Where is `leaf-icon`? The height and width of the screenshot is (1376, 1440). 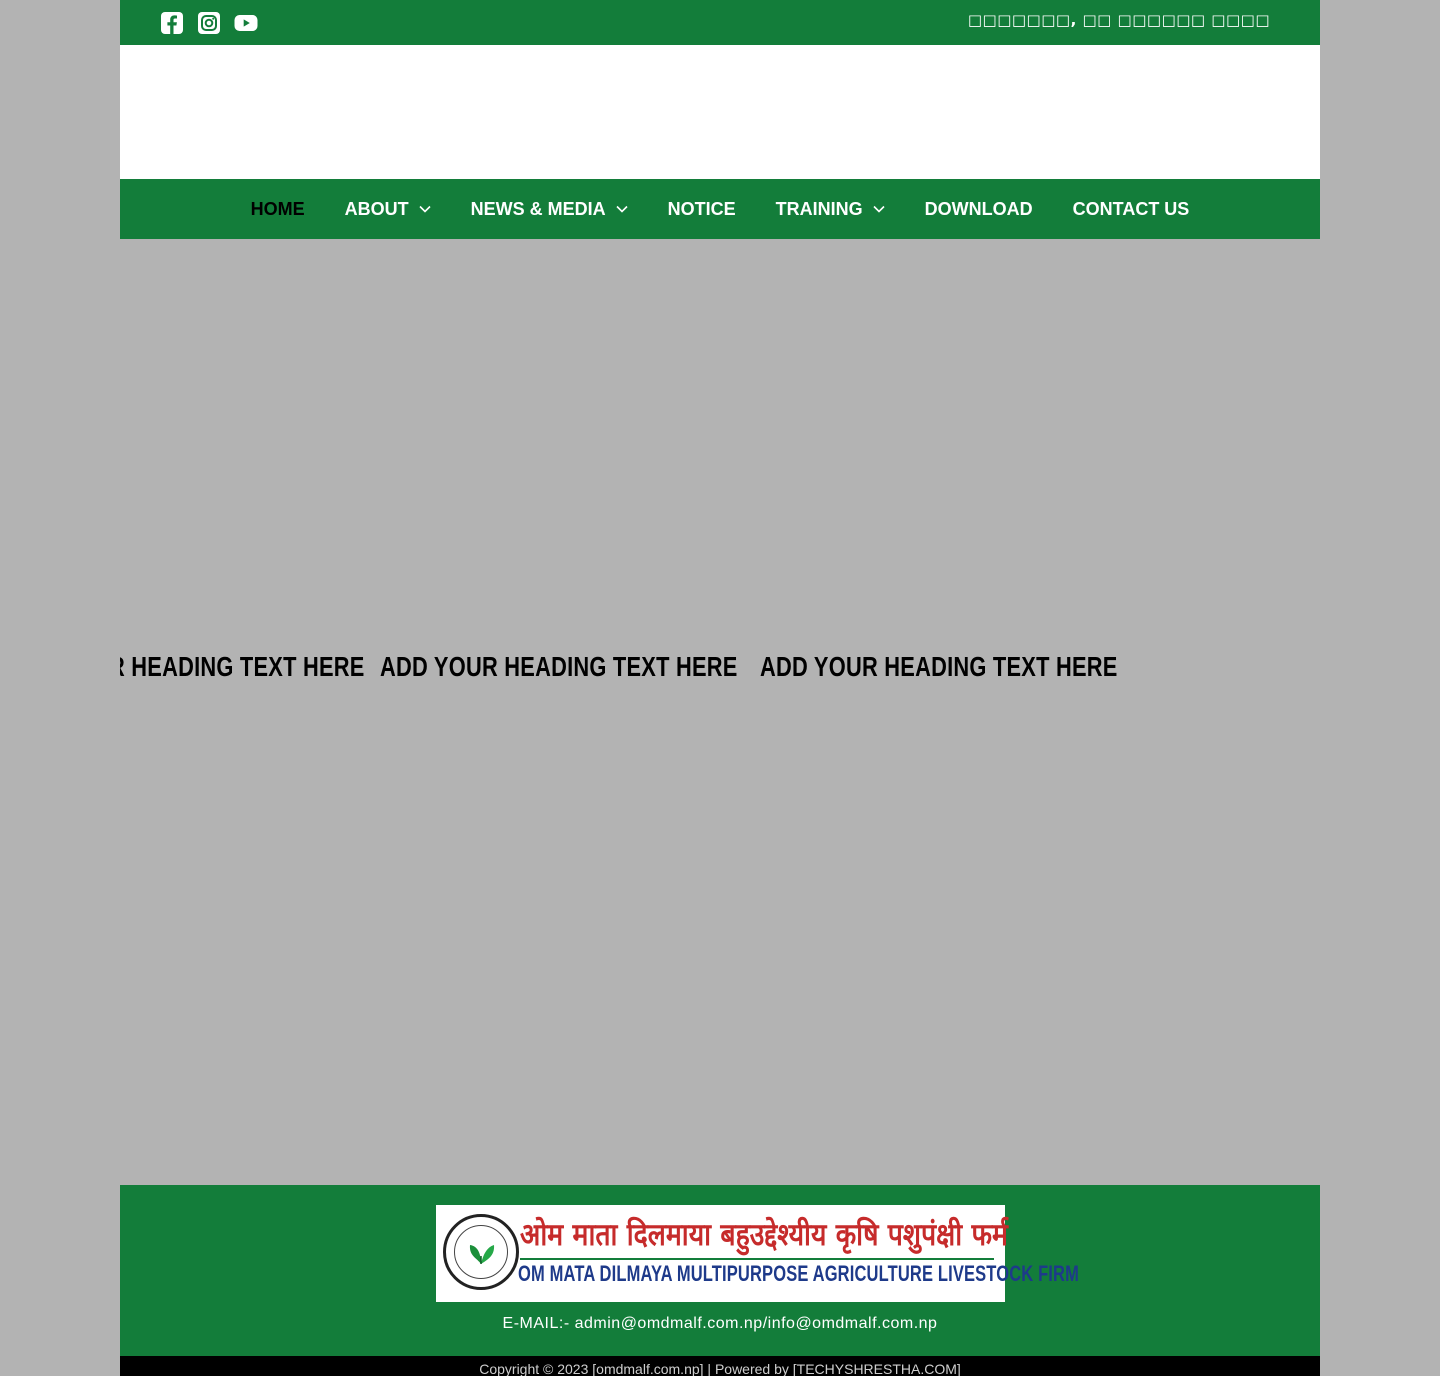 leaf-icon is located at coordinates (482, 1254).